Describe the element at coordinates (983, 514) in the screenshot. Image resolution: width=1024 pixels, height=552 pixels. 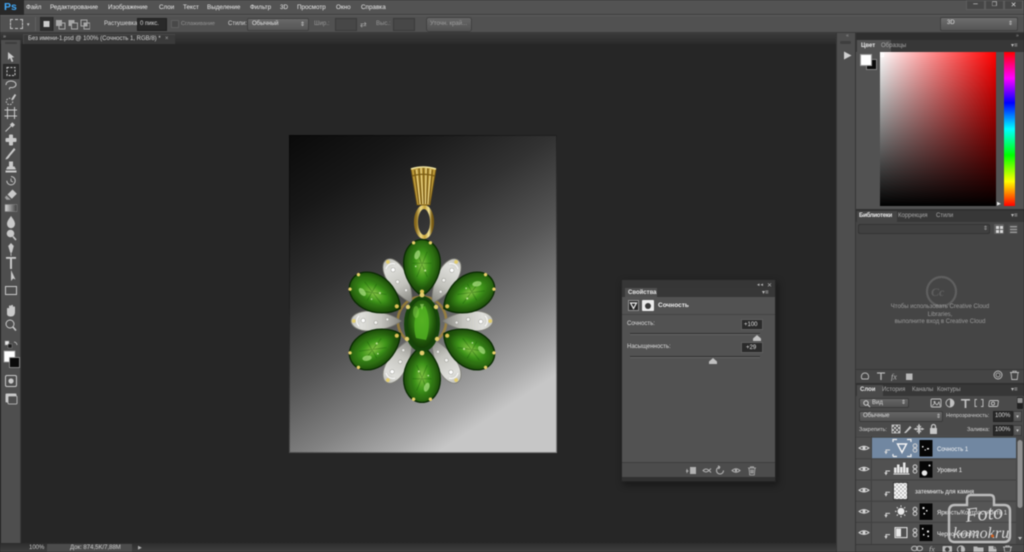
I see `svg-text: Foto` at that location.